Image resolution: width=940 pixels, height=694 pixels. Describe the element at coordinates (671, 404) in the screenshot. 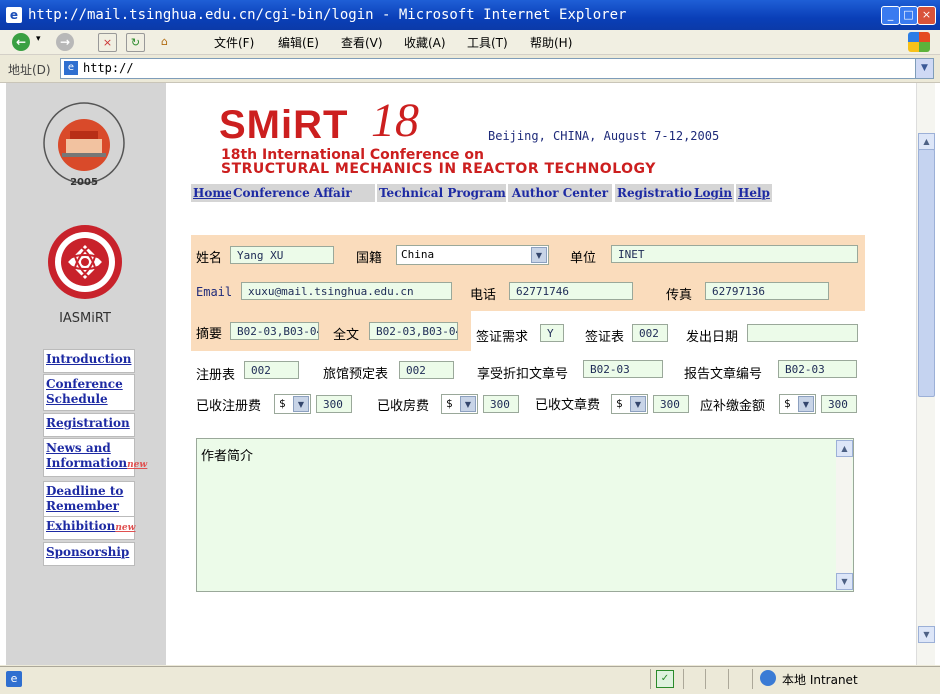

I see `fee-paper-field: 300` at that location.